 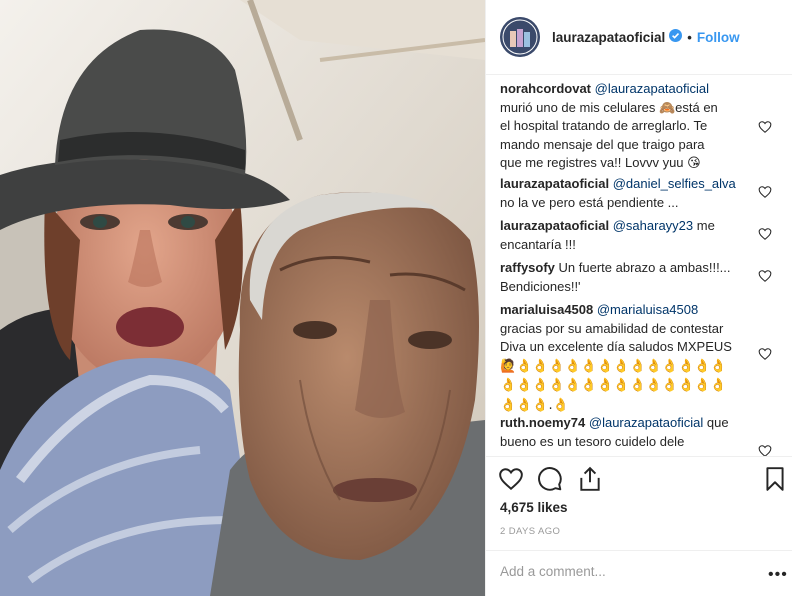 What do you see at coordinates (653, 225) in the screenshot?
I see `comment-mention: @saharayy23` at bounding box center [653, 225].